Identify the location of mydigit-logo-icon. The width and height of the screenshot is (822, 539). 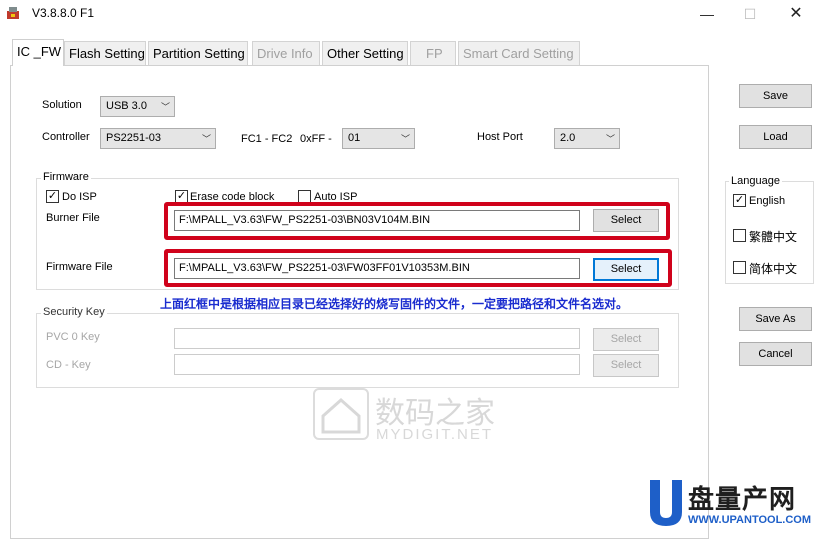
(341, 414).